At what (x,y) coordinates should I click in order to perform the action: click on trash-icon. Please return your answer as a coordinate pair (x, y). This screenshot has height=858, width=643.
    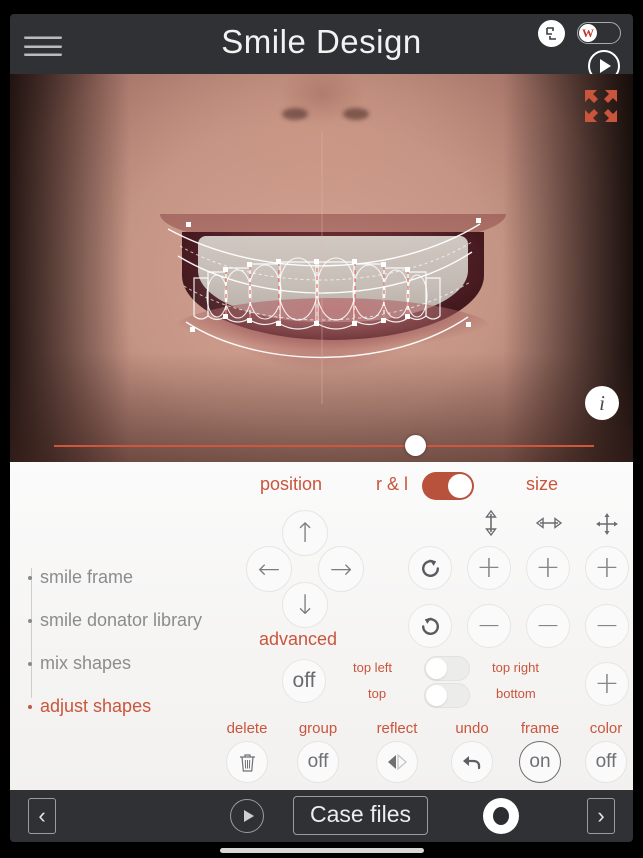
    Looking at the image, I should click on (247, 762).